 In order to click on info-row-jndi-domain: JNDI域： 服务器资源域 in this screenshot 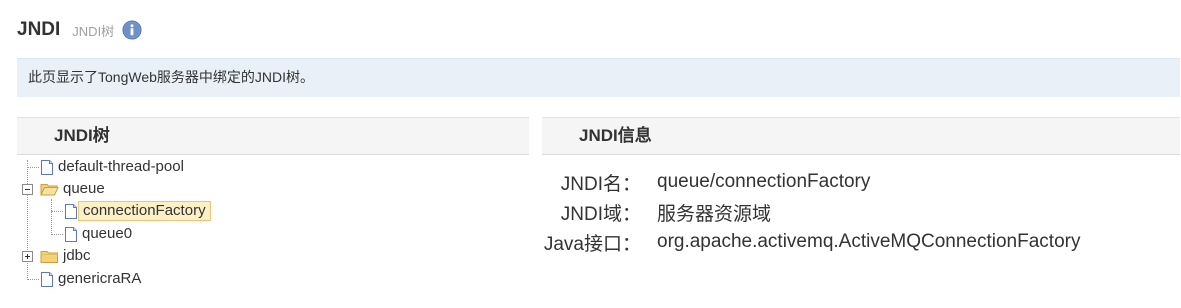, I will do `click(656, 212)`.